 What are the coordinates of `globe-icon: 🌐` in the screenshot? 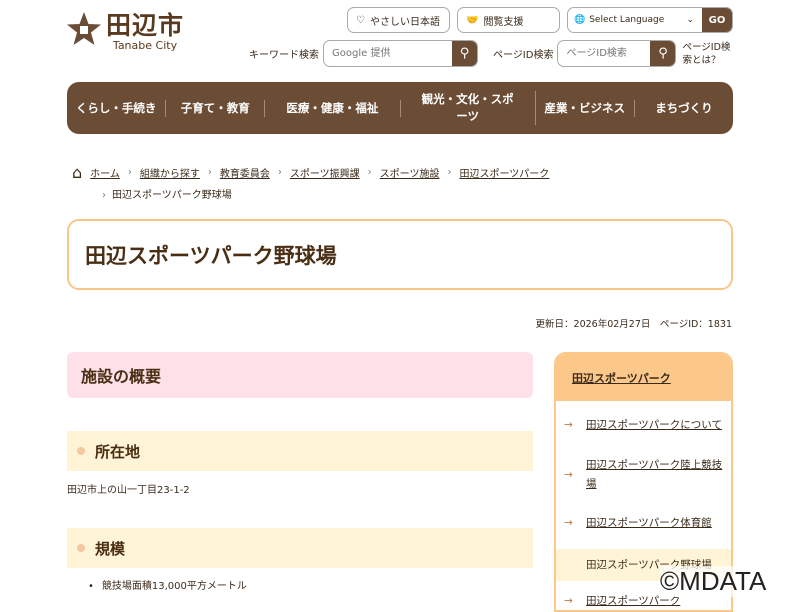 It's located at (580, 20).